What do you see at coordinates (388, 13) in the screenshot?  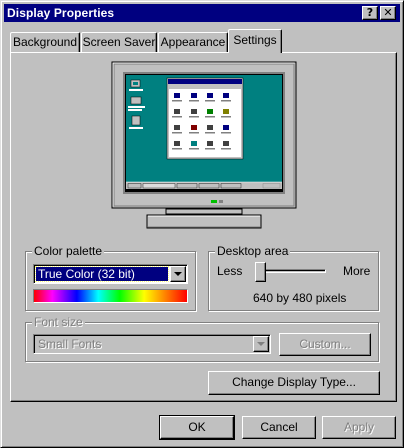 I see `close-button: ✕` at bounding box center [388, 13].